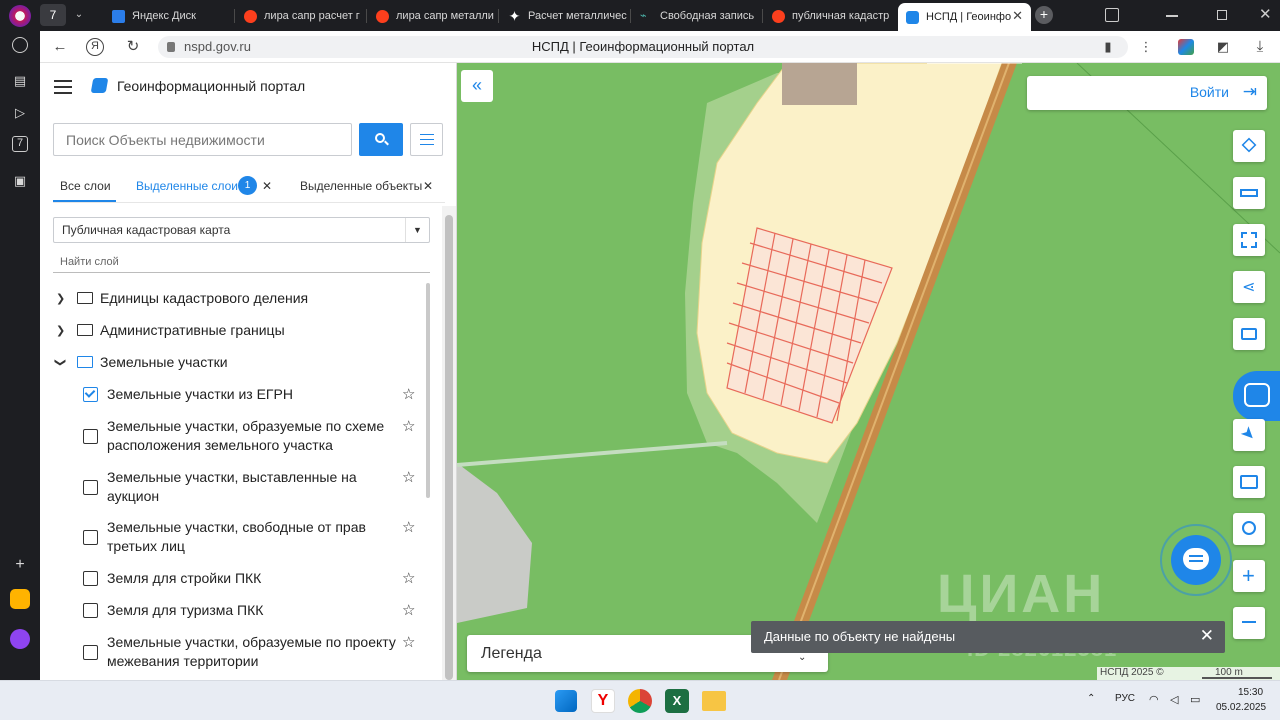 The image size is (1280, 720). Describe the element at coordinates (969, 17) in the screenshot. I see `tab-label: НСПД | Геоинфо` at that location.